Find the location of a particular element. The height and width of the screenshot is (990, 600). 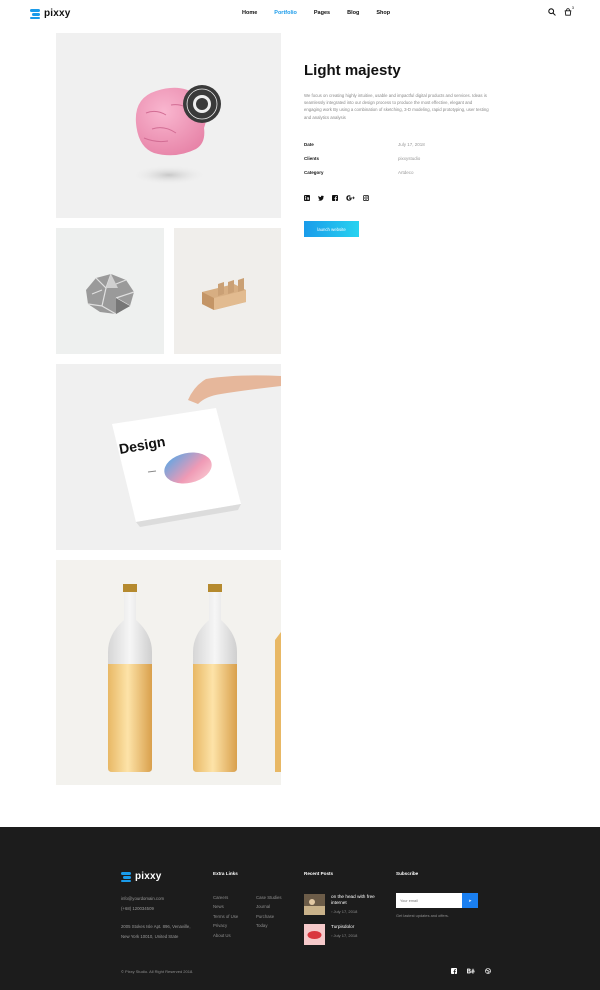

footer-link: Terms of Use is located at coordinates (225, 916).